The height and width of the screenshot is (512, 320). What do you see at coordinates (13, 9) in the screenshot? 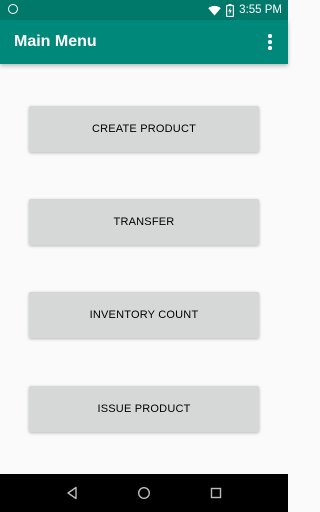
I see `notification-circle-icon` at bounding box center [13, 9].